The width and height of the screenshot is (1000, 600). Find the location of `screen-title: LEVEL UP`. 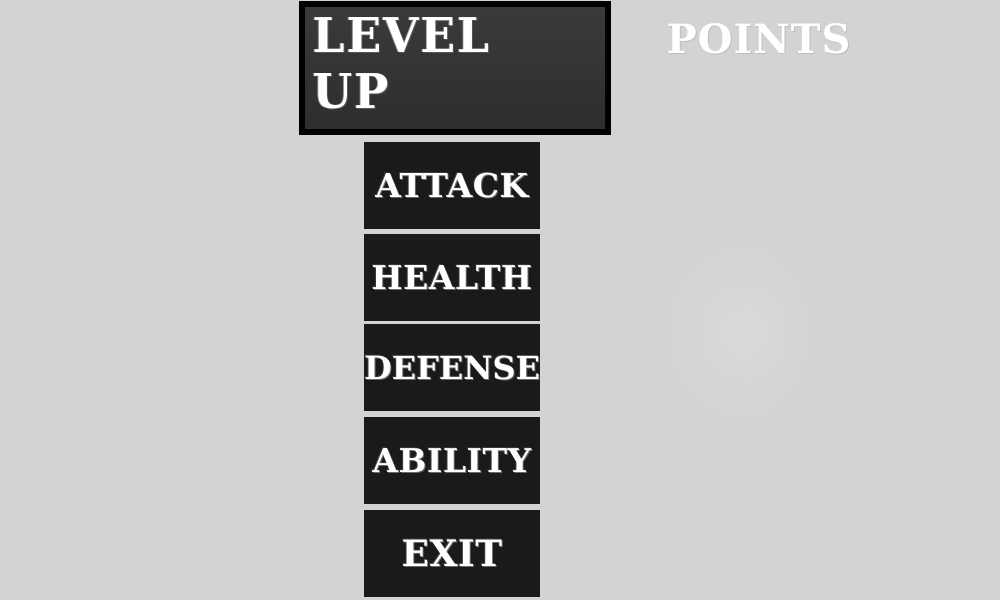

screen-title: LEVEL UP is located at coordinates (402, 64).